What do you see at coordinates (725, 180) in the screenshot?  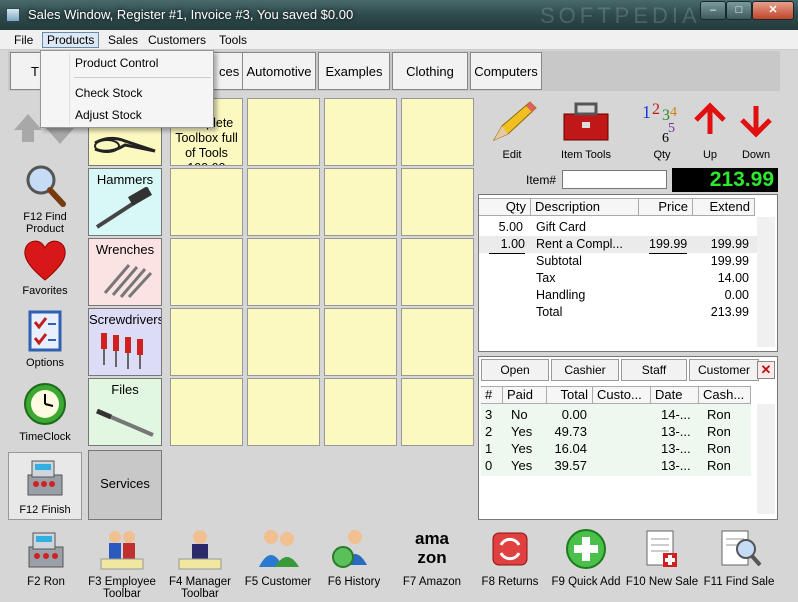 I see `total-display: 213.99` at bounding box center [725, 180].